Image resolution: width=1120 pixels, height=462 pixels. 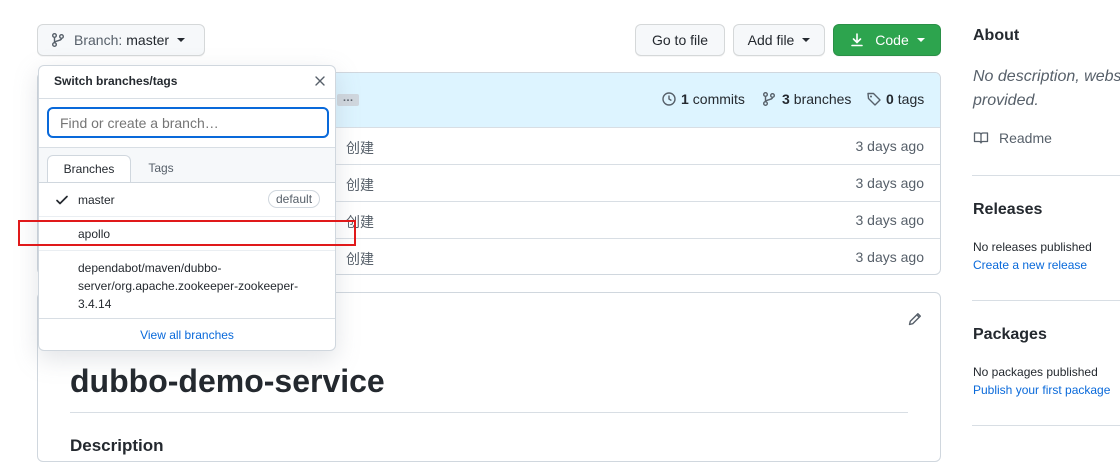 What do you see at coordinates (911, 99) in the screenshot?
I see `tags-label: tags` at bounding box center [911, 99].